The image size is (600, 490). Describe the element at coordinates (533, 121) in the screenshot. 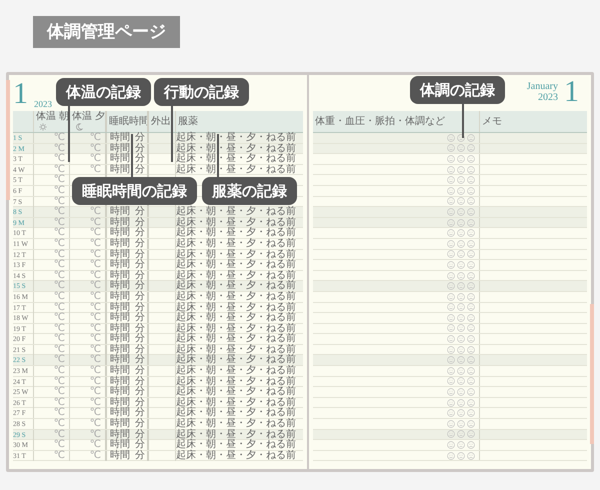

I see `column-header: メモ` at that location.